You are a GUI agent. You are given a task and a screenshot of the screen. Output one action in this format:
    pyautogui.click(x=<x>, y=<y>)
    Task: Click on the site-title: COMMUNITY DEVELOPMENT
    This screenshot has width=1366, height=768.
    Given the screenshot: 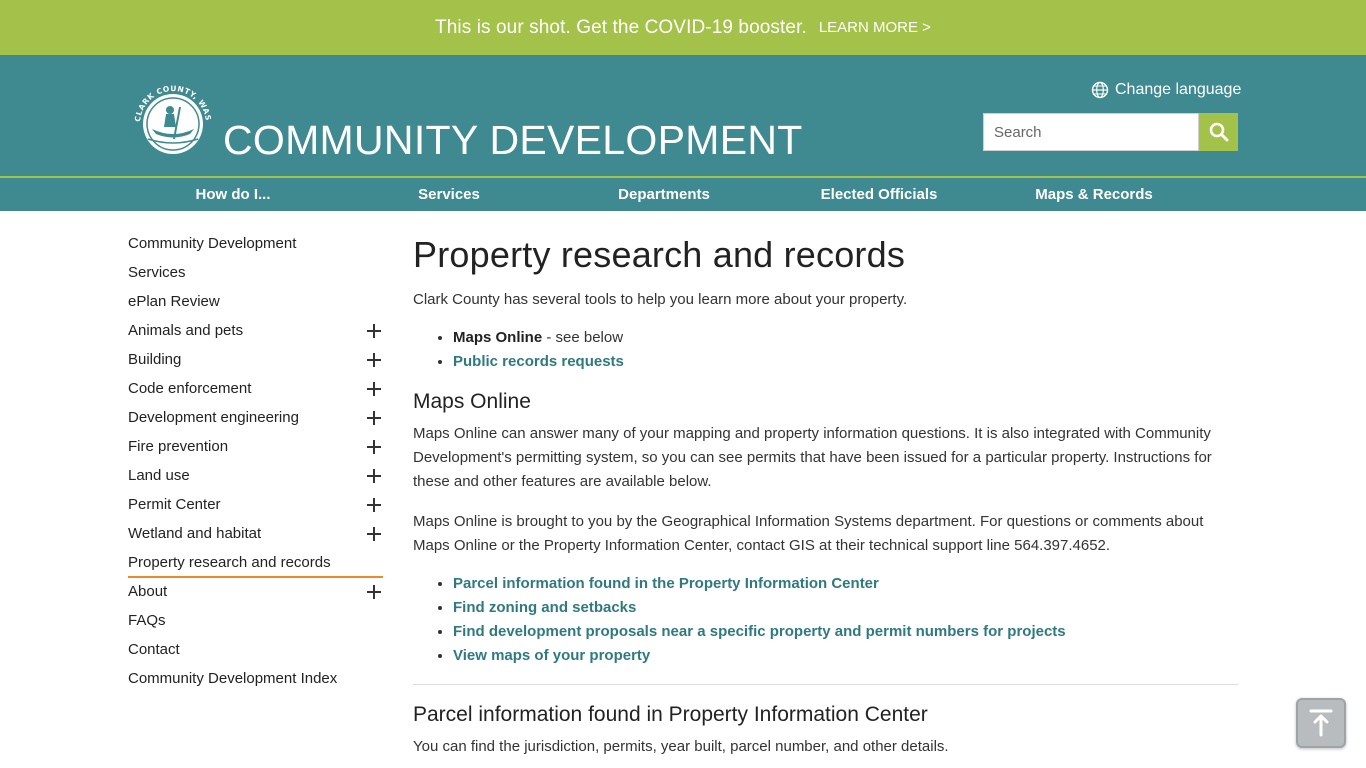 What is the action you would take?
    pyautogui.click(x=513, y=140)
    